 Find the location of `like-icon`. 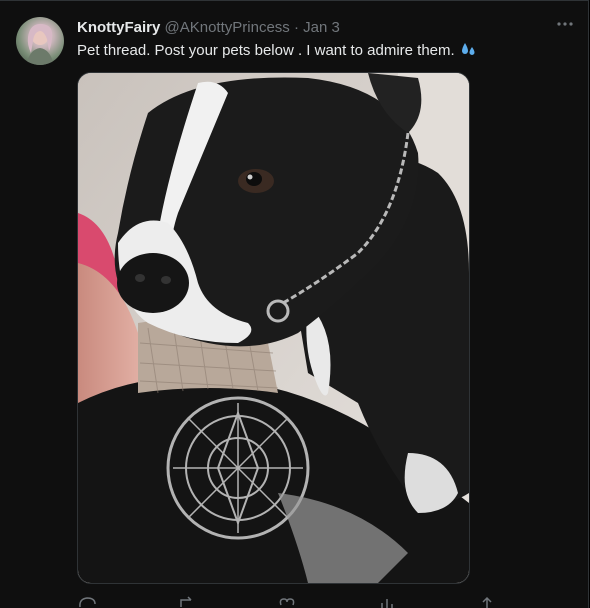

like-icon is located at coordinates (287, 601).